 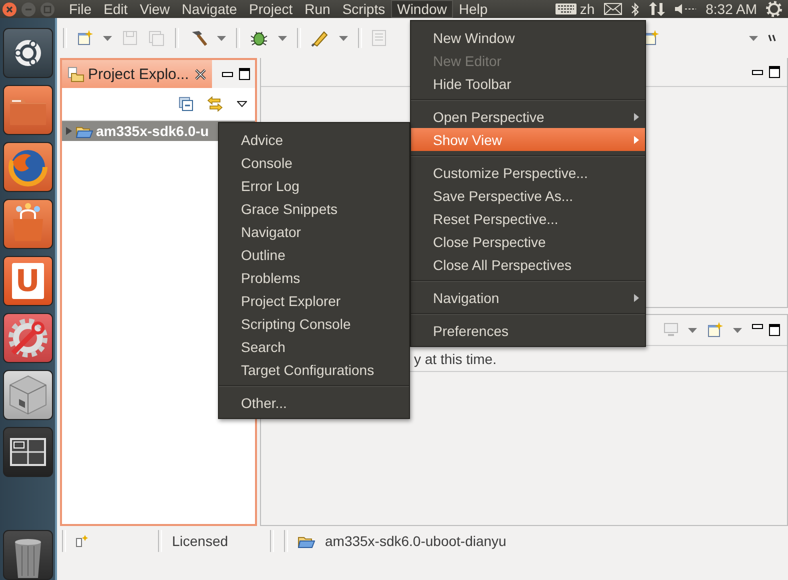 What do you see at coordinates (657, 9) in the screenshot?
I see `up-down-arrows-icon` at bounding box center [657, 9].